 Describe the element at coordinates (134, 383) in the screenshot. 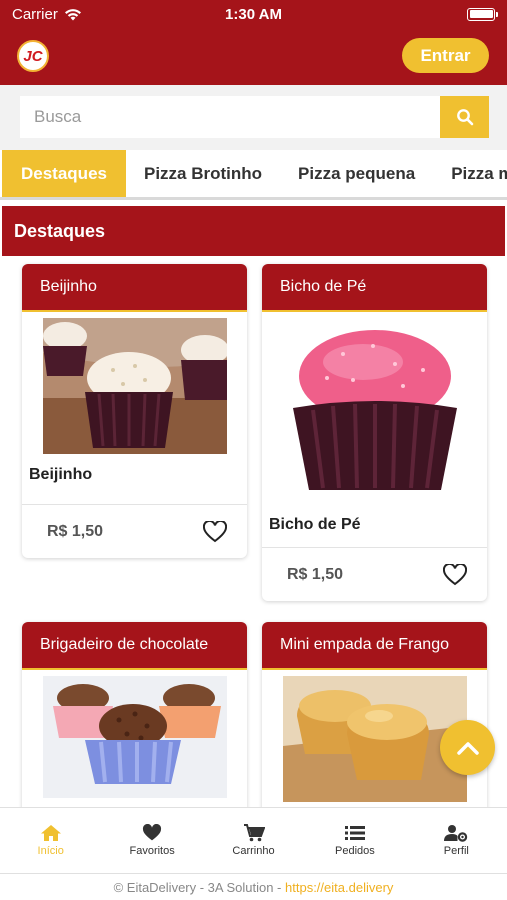

I see `product-image-beijinho` at that location.